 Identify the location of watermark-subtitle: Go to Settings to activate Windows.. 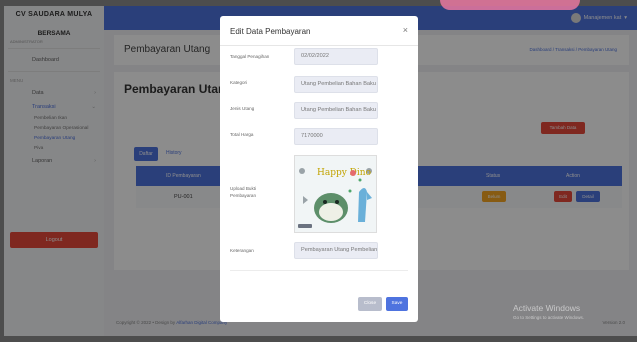
(549, 317).